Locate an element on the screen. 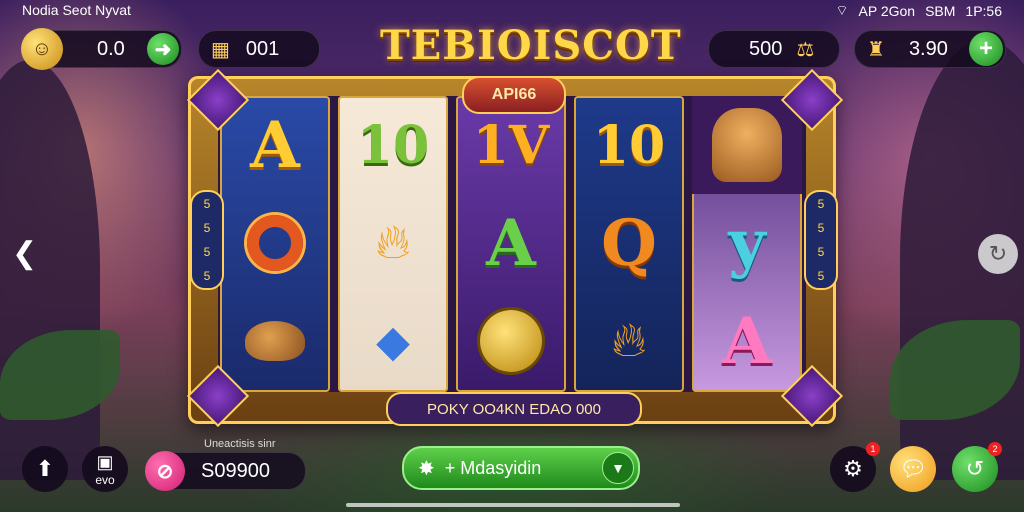  game-badge: API66 is located at coordinates (514, 95).